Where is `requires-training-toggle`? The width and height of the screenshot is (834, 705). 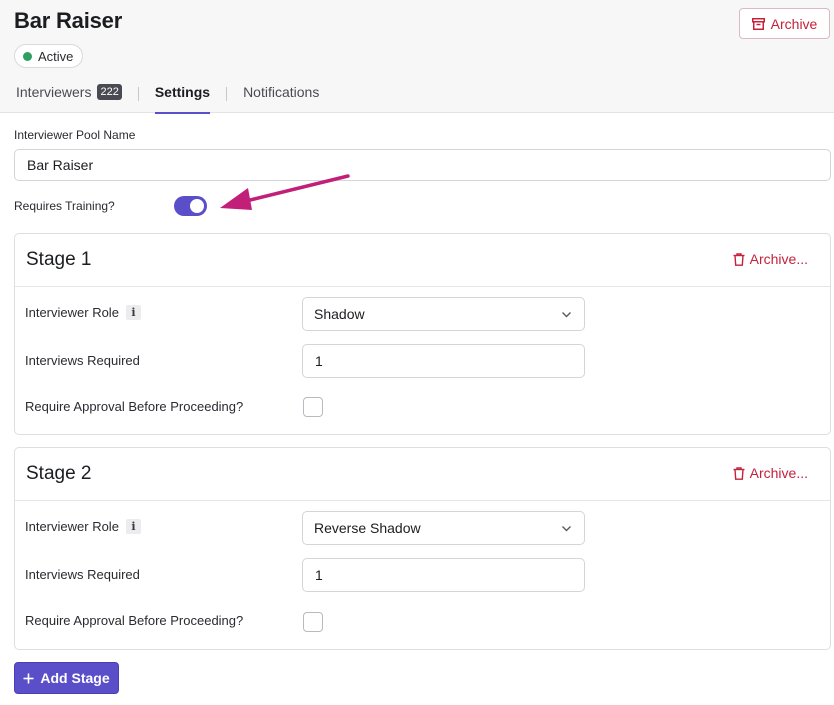 requires-training-toggle is located at coordinates (190, 206).